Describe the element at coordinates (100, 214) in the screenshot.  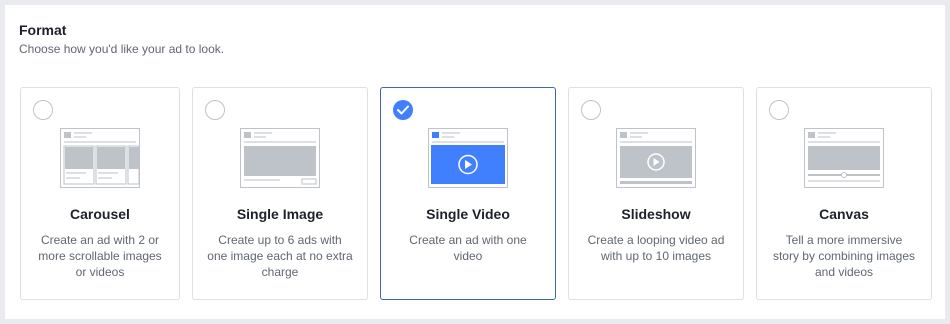
I see `card-title-carousel: Carousel` at that location.